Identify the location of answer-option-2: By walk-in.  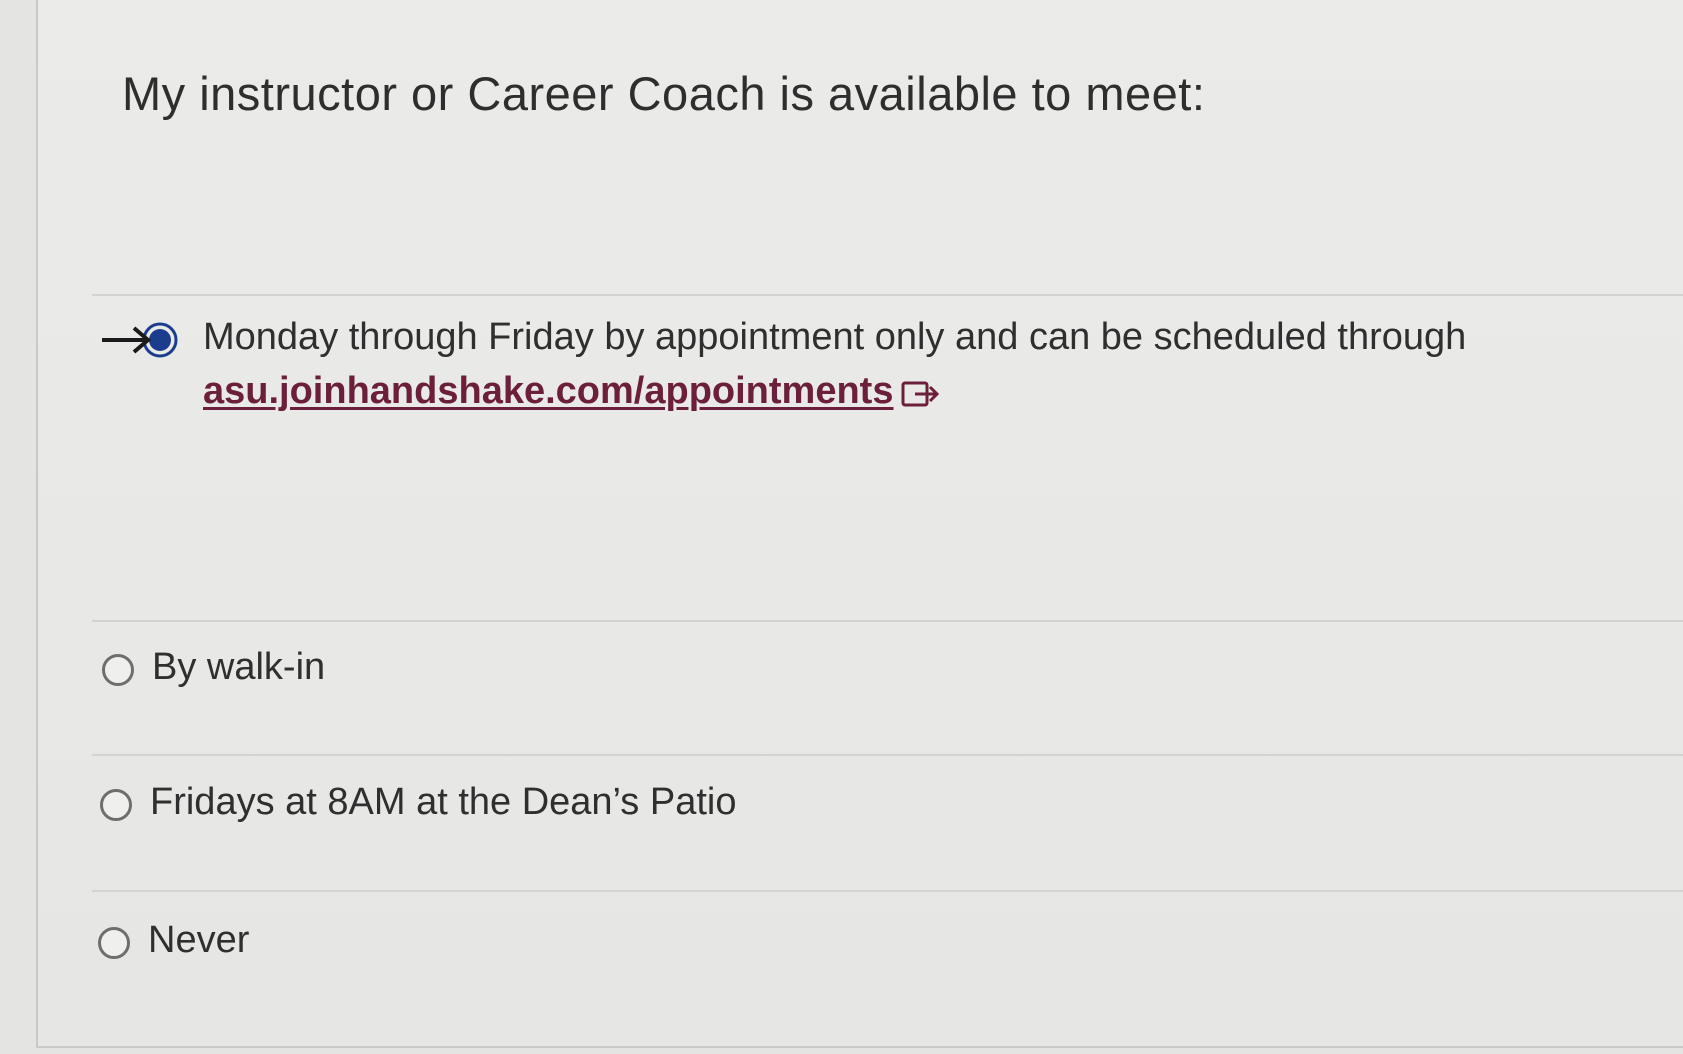
(876, 670).